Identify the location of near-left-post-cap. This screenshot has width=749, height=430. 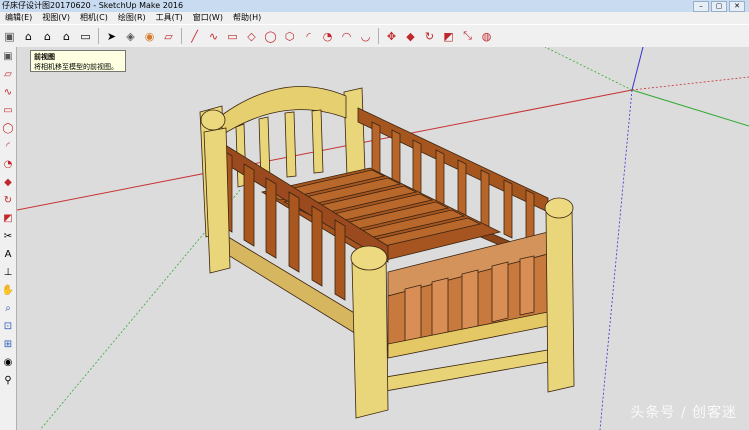
(213, 120).